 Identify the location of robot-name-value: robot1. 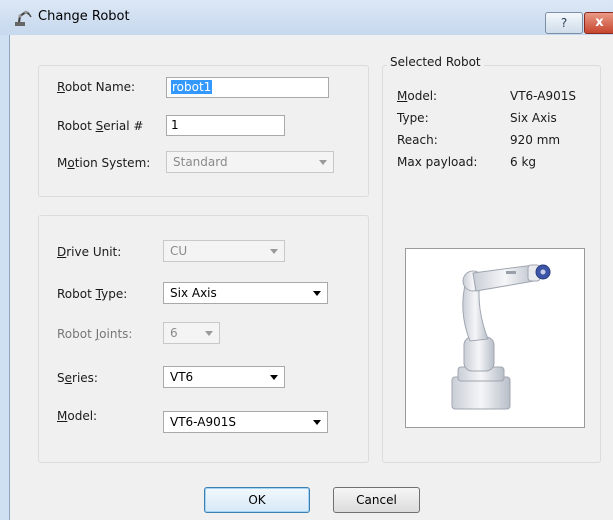
(192, 87).